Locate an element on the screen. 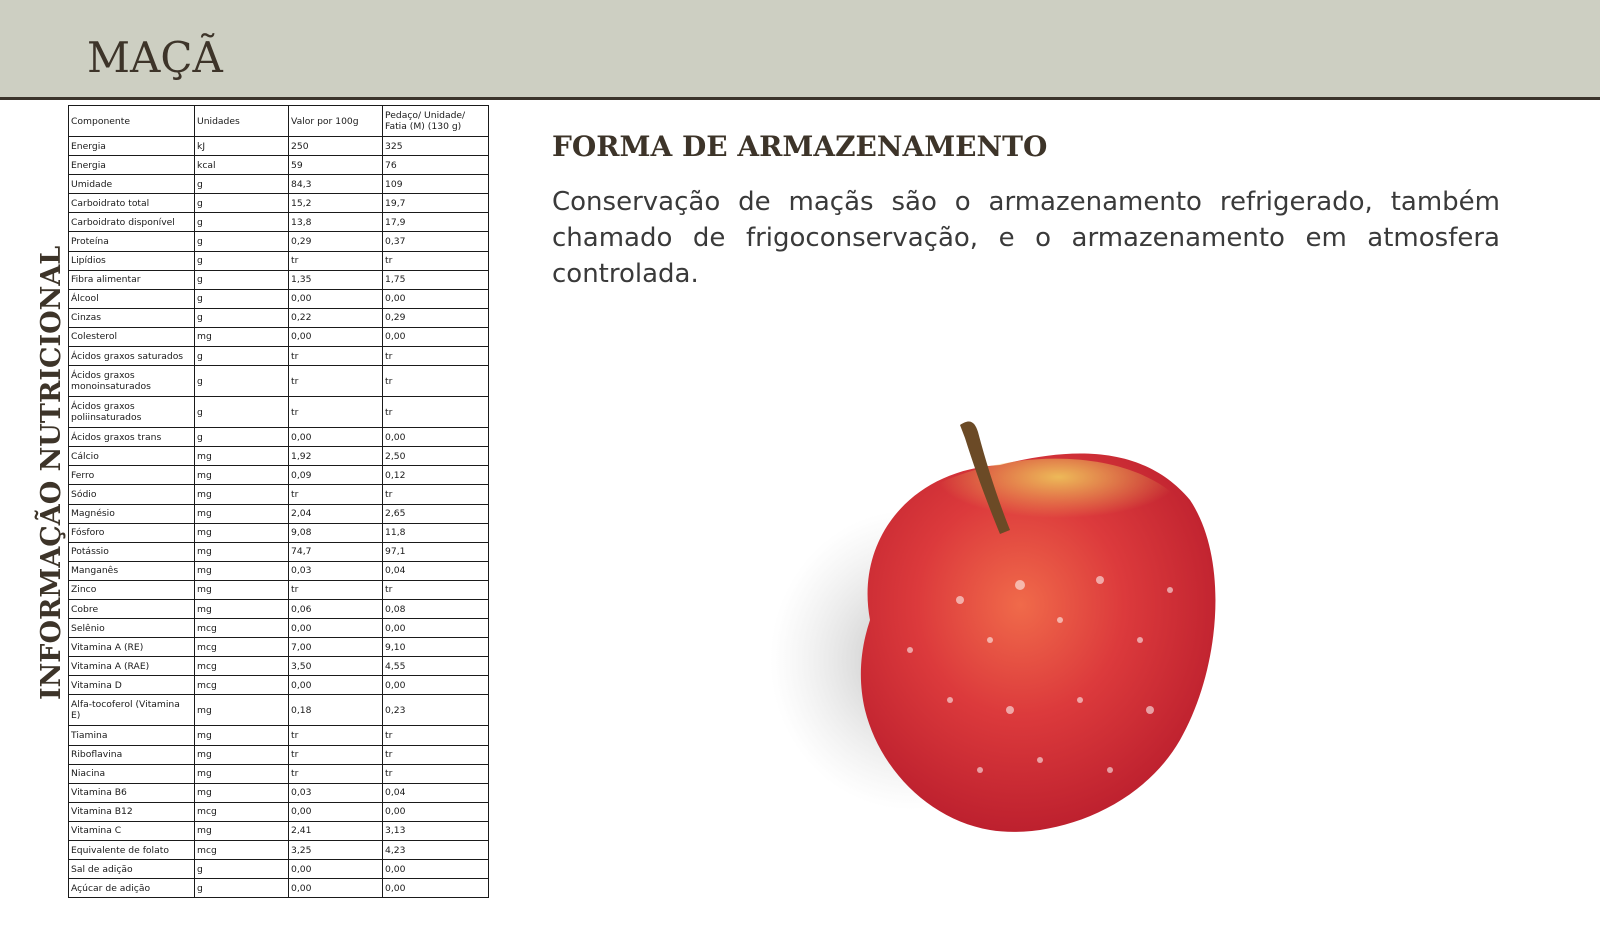 The height and width of the screenshot is (939, 1600). portion-value-cell: 1,75 is located at coordinates (435, 279).